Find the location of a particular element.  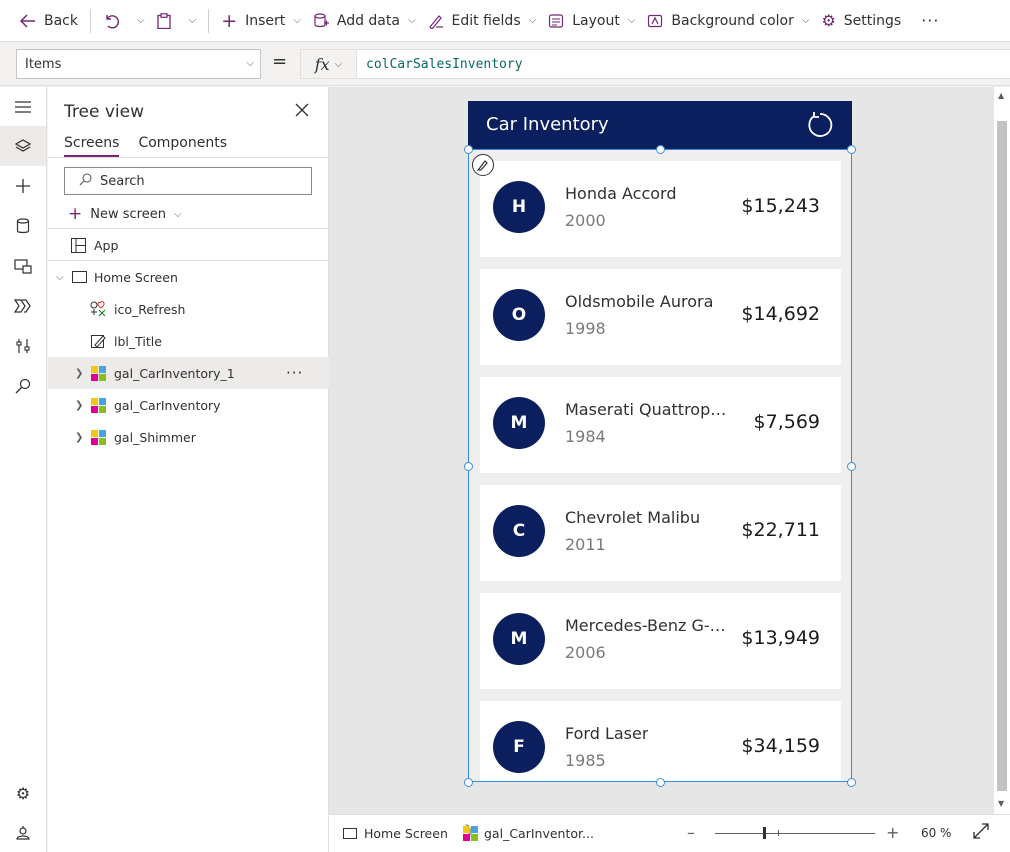

settings-label: Settings is located at coordinates (872, 20).